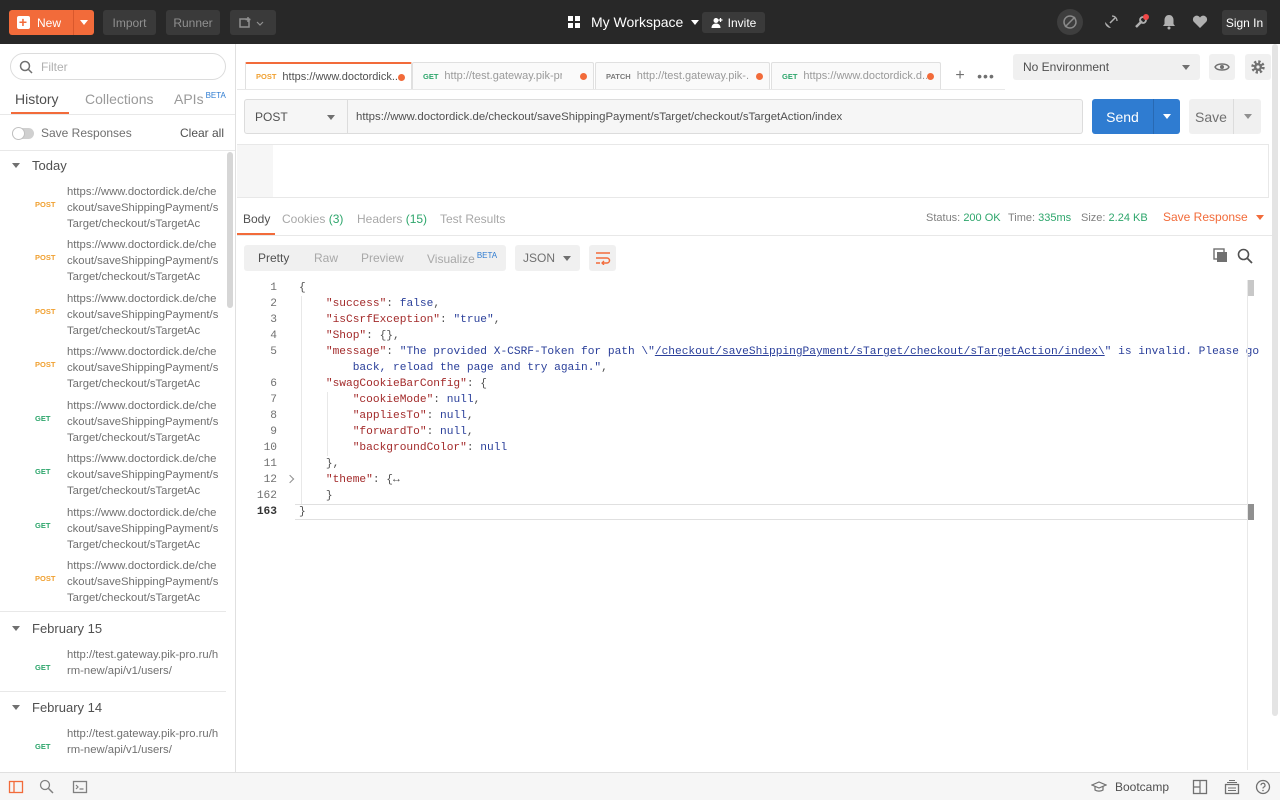 Image resolution: width=1280 pixels, height=800 pixels. Describe the element at coordinates (1263, 787) in the screenshot. I see `help-icon` at that location.